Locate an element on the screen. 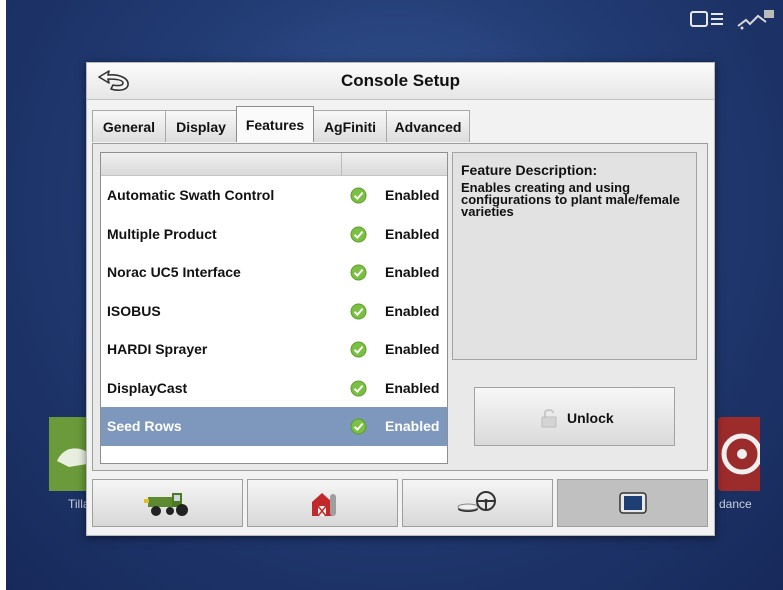 This screenshot has width=783, height=590. feature-row: DisplayCast Enabled is located at coordinates (274, 388).